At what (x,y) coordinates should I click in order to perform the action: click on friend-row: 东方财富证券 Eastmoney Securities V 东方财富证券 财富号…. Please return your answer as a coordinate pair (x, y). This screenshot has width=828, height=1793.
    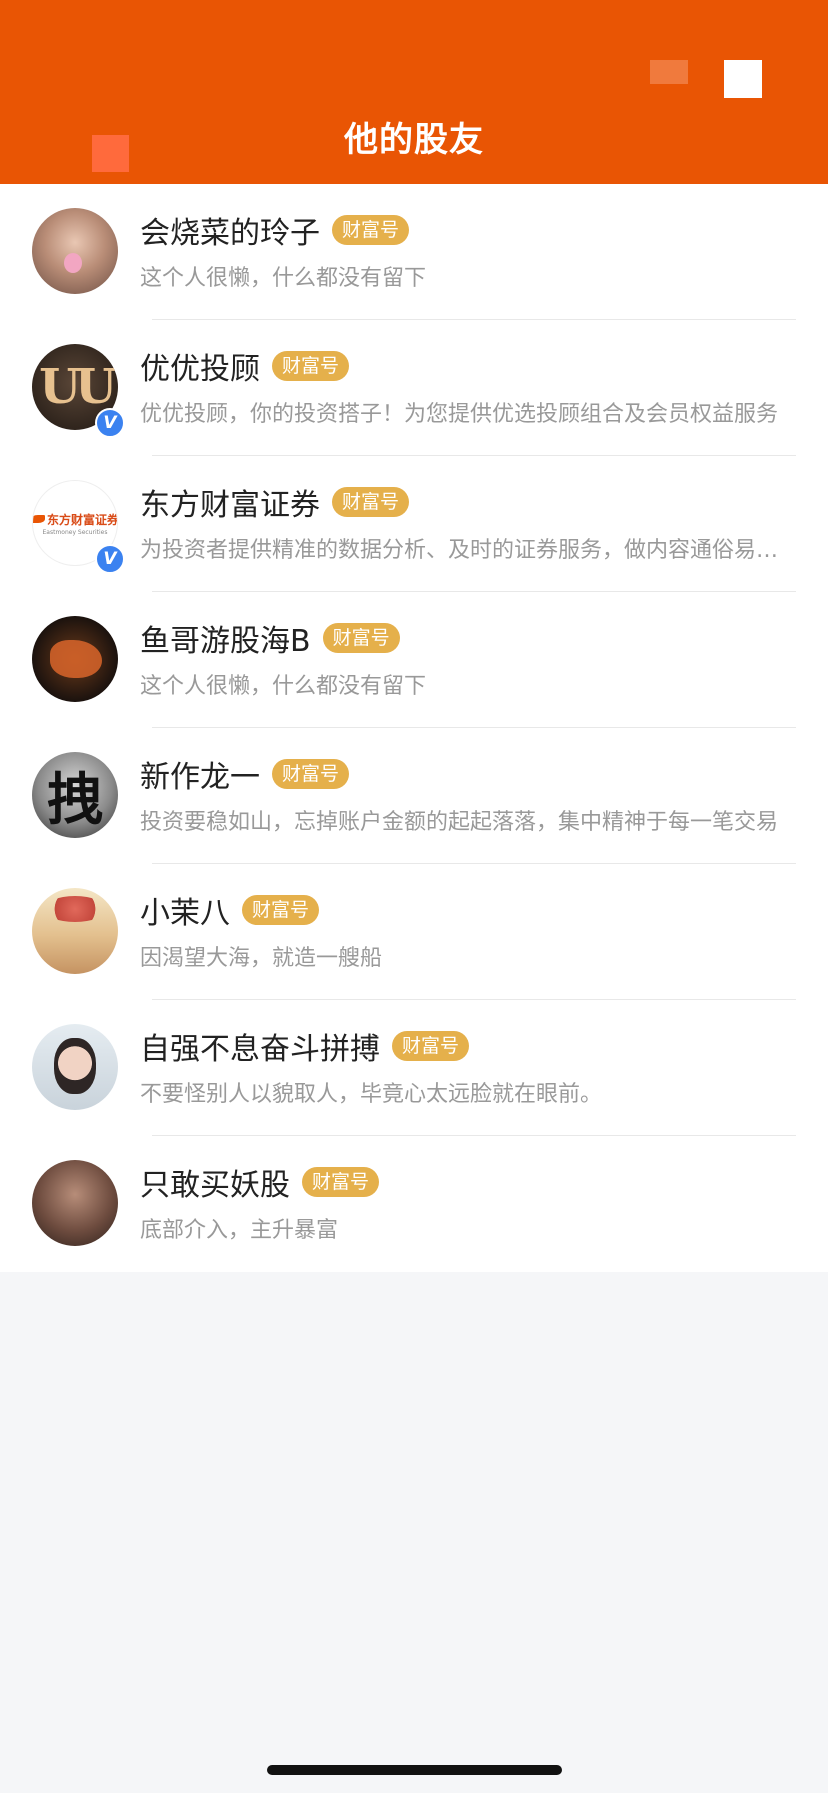
    Looking at the image, I should click on (414, 524).